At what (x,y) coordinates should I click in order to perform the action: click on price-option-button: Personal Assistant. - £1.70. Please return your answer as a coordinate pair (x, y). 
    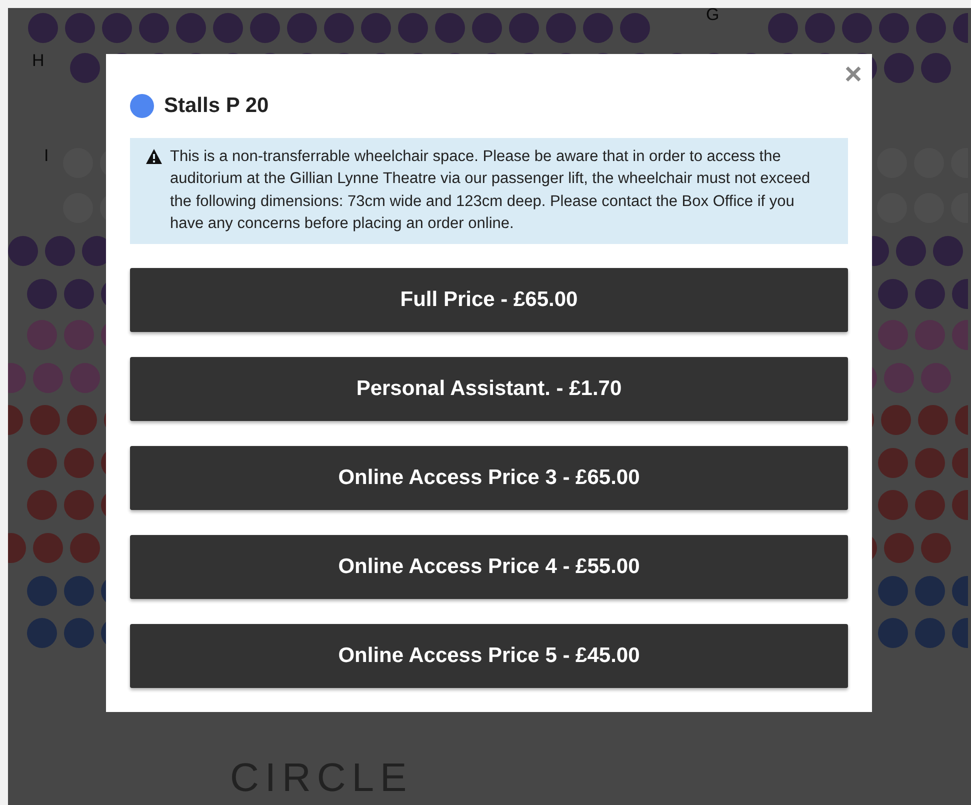
    Looking at the image, I should click on (489, 388).